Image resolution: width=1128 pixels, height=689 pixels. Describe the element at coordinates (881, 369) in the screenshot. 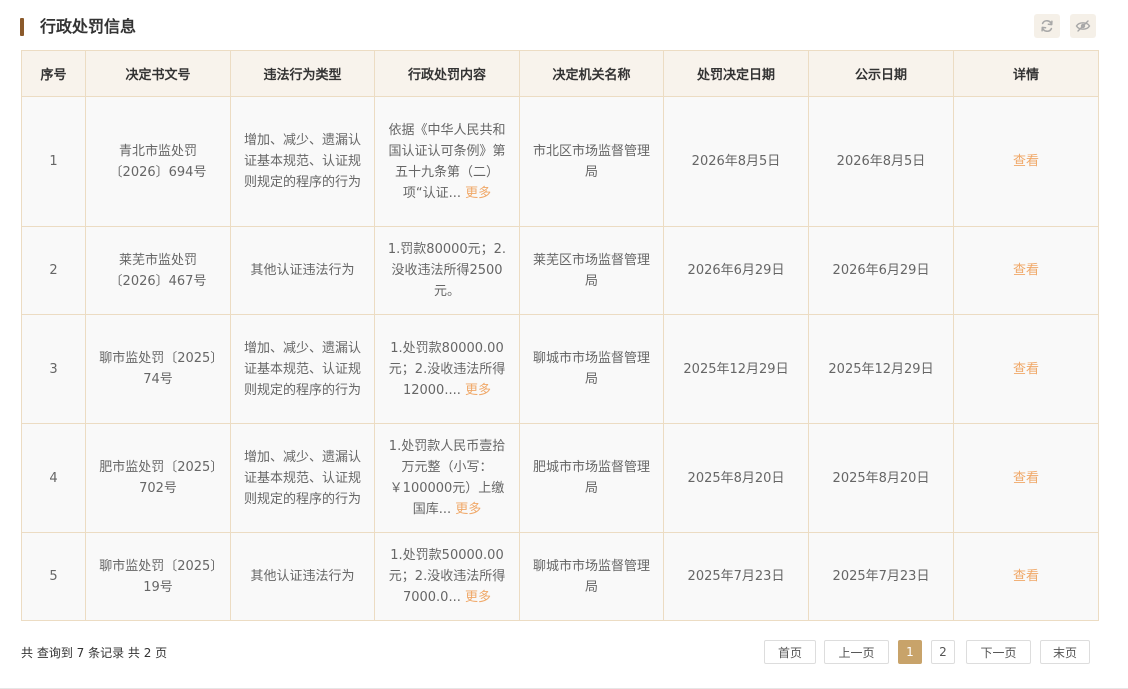

I see `cell-publish-date: 2025年12月29日` at that location.